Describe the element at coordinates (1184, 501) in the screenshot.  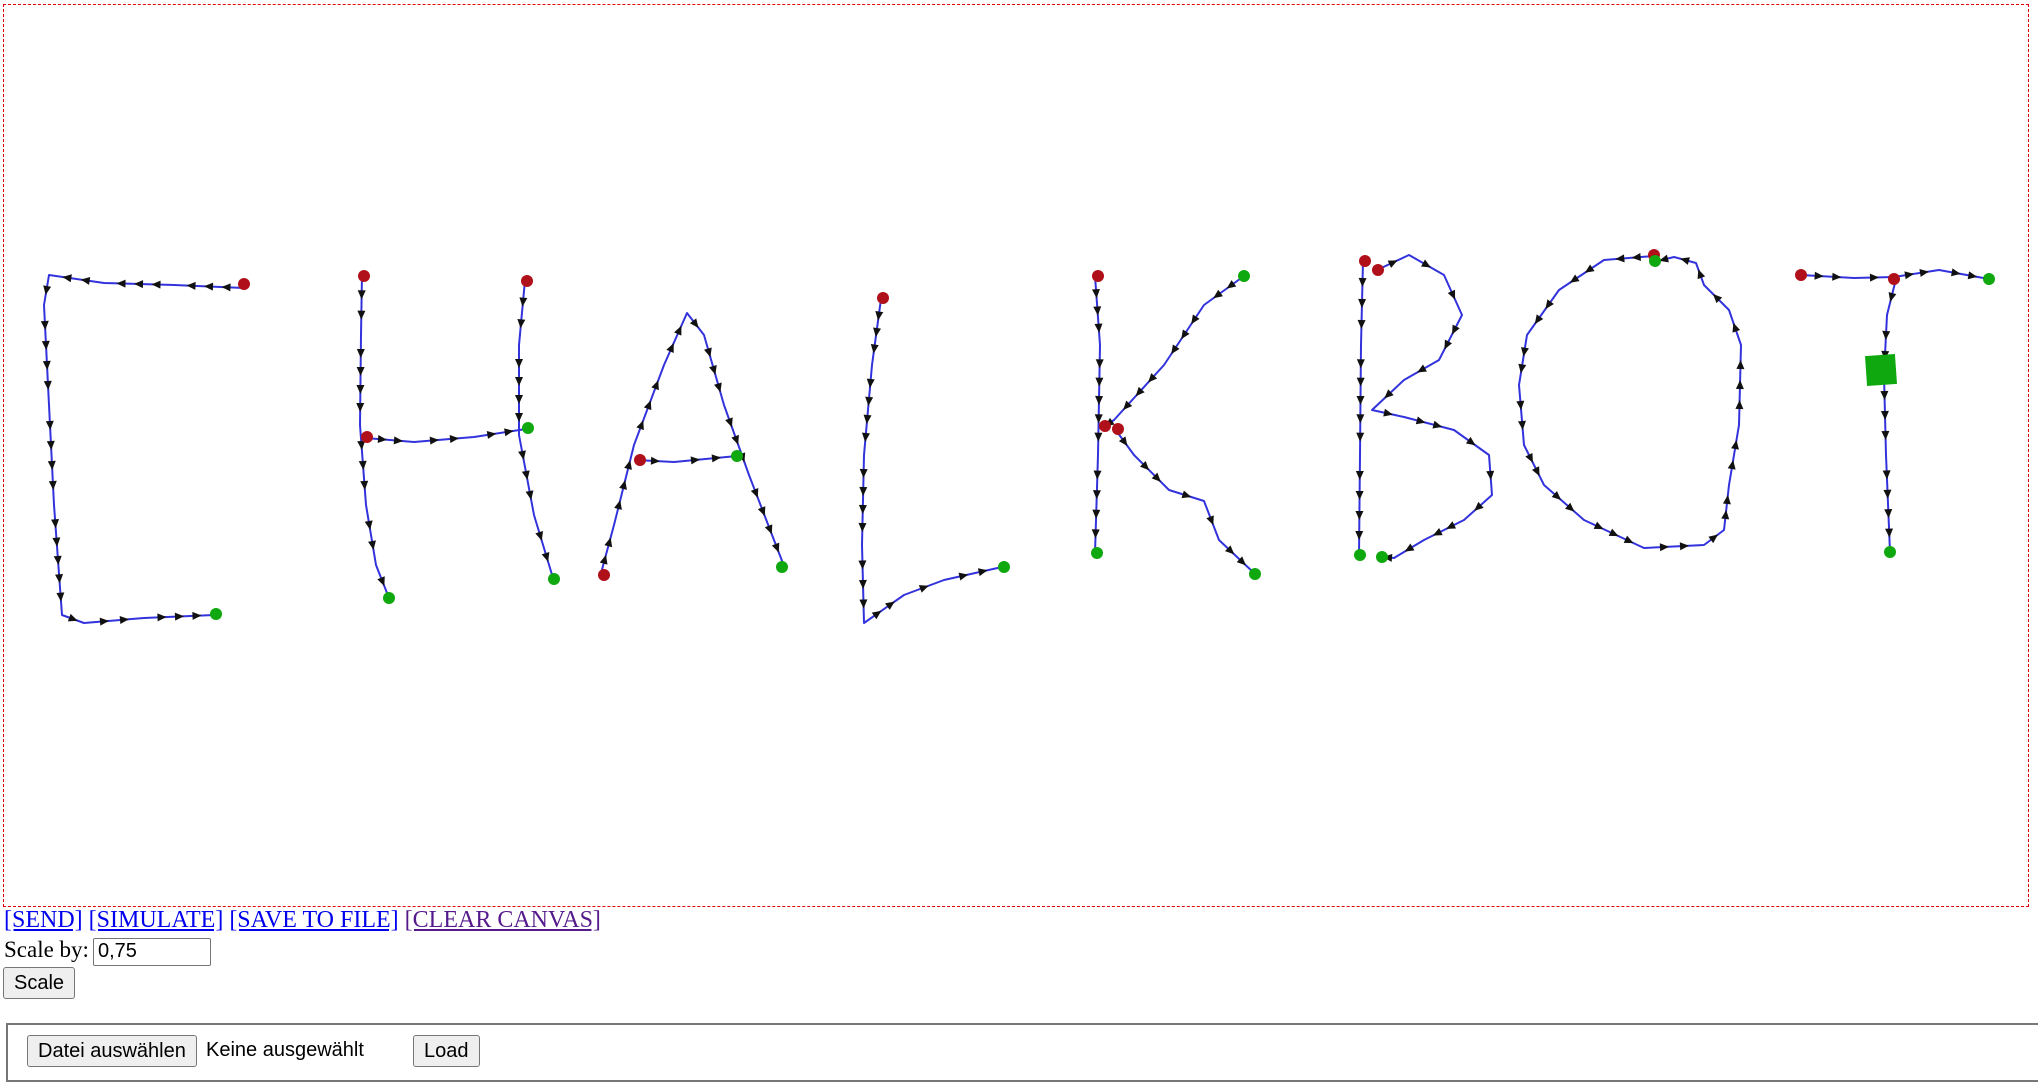
I see `letter-k-leg-stroke` at that location.